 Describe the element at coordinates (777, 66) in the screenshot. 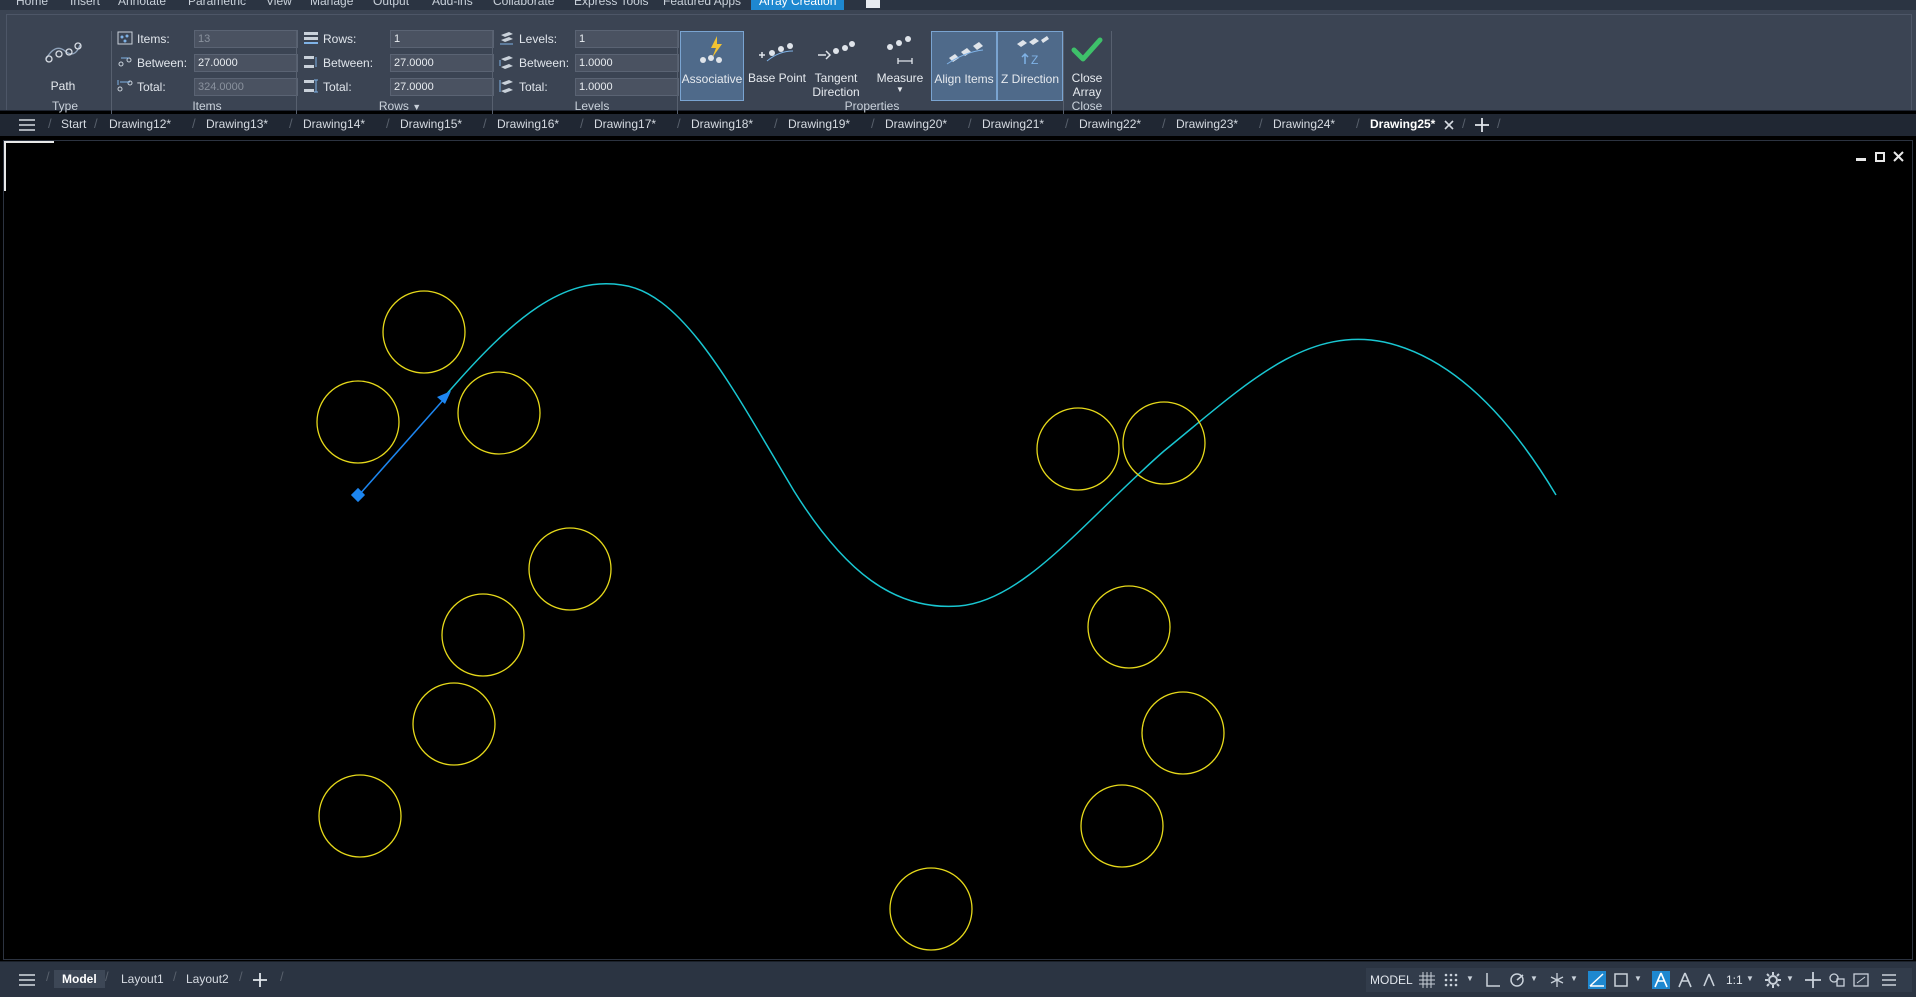

I see `base-point-button: Base Point` at that location.